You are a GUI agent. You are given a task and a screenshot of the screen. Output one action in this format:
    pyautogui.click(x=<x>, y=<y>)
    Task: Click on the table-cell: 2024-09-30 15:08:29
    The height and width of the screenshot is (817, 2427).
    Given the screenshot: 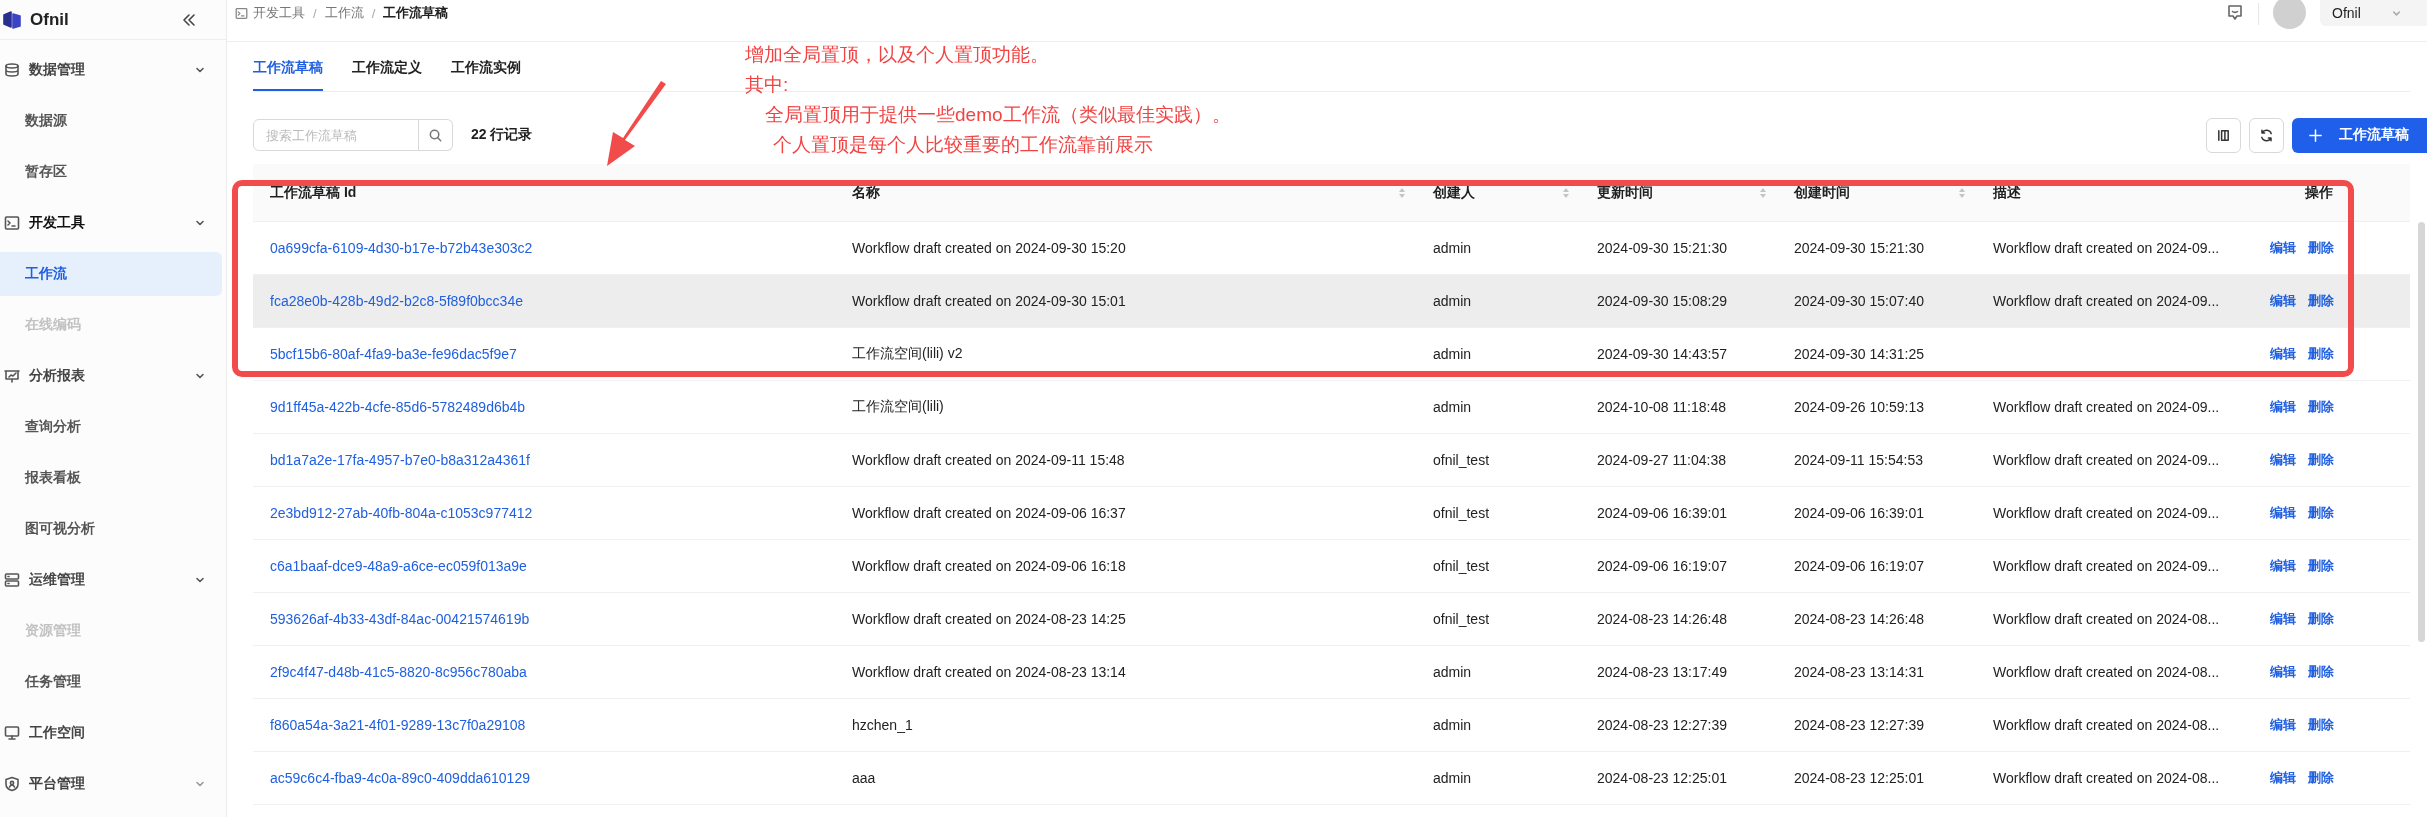 What is the action you would take?
    pyautogui.click(x=1662, y=301)
    